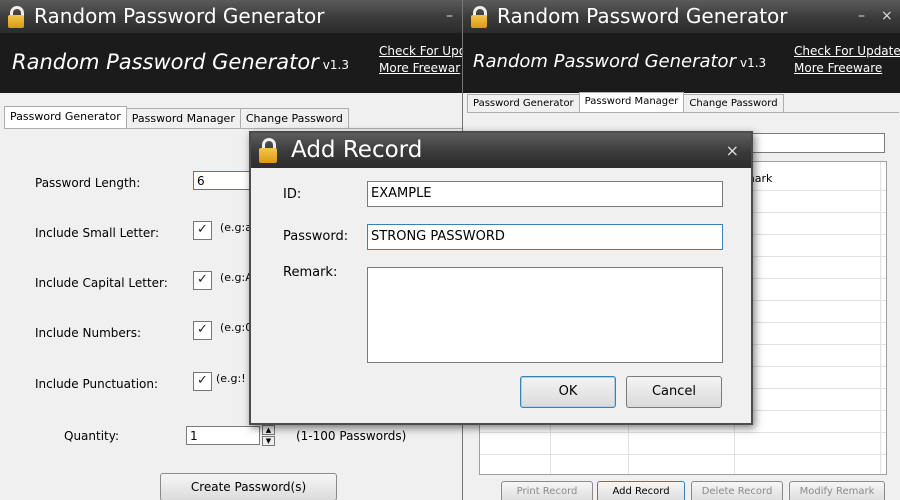 The width and height of the screenshot is (900, 500). I want to click on more-freeware-link: More Freewar, so click(422, 68).